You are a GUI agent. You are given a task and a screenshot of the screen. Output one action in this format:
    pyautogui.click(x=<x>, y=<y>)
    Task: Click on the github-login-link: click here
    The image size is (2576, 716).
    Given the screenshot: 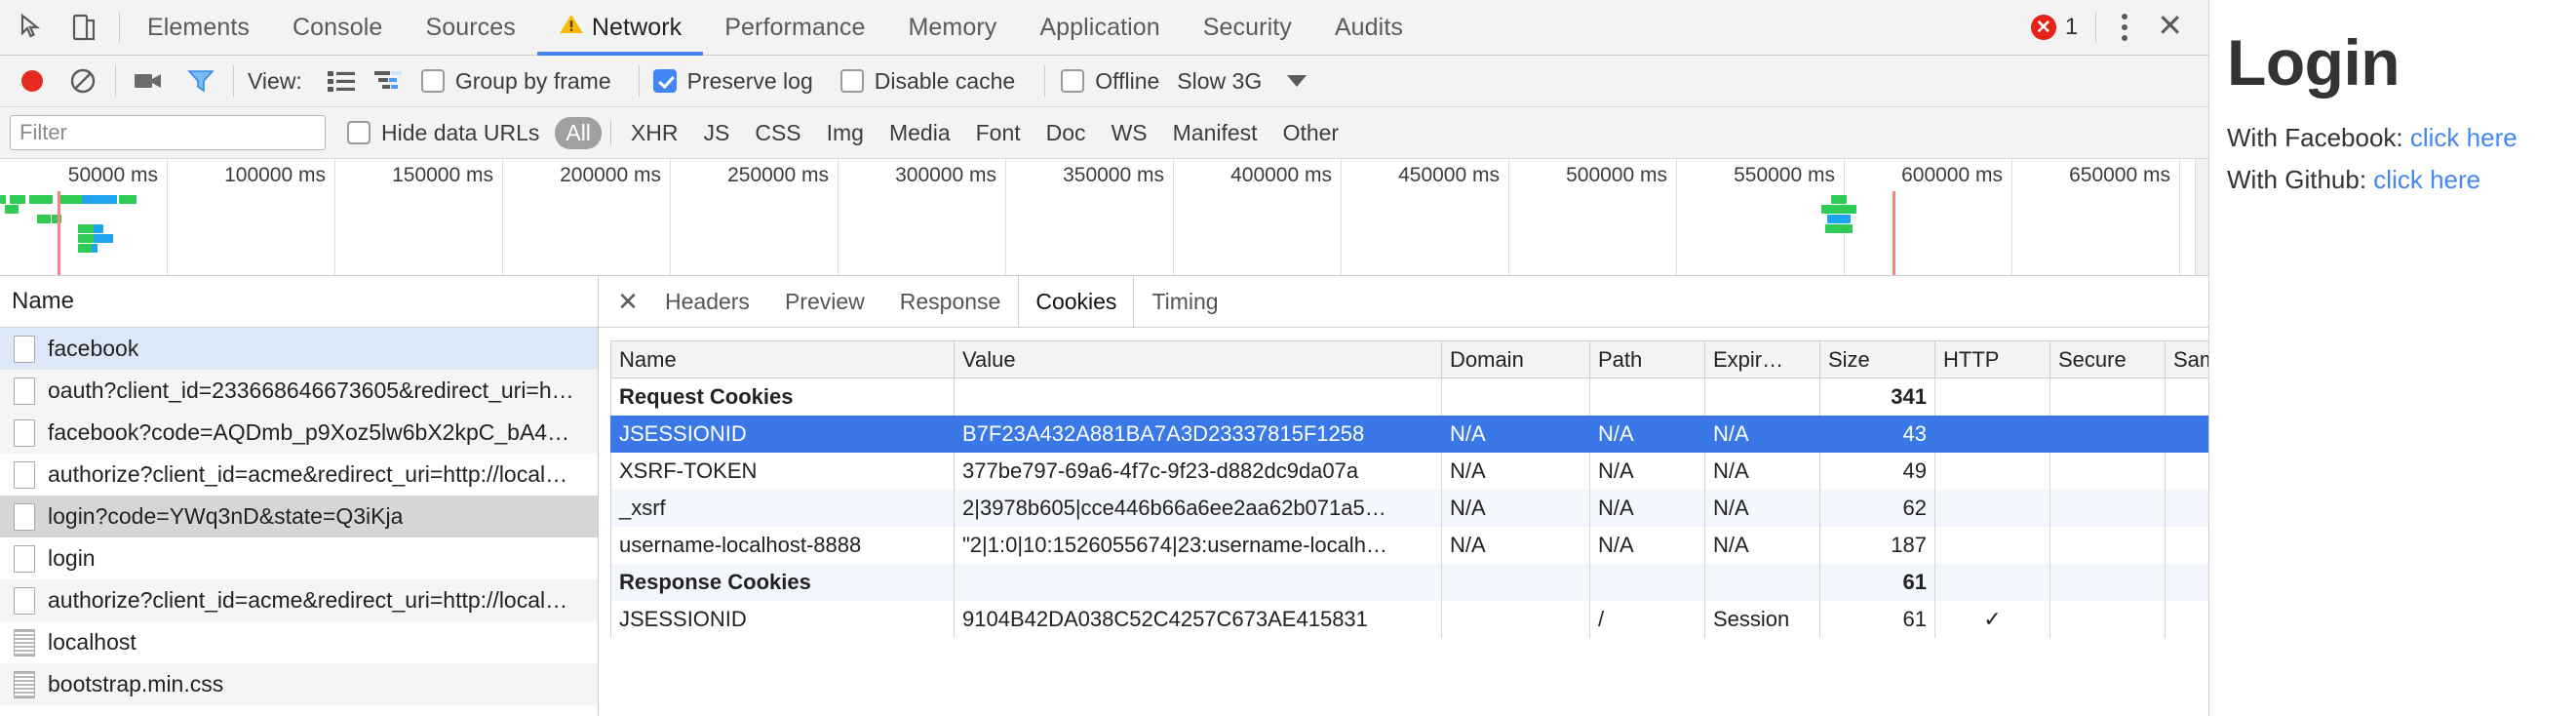 What is the action you would take?
    pyautogui.click(x=2426, y=179)
    